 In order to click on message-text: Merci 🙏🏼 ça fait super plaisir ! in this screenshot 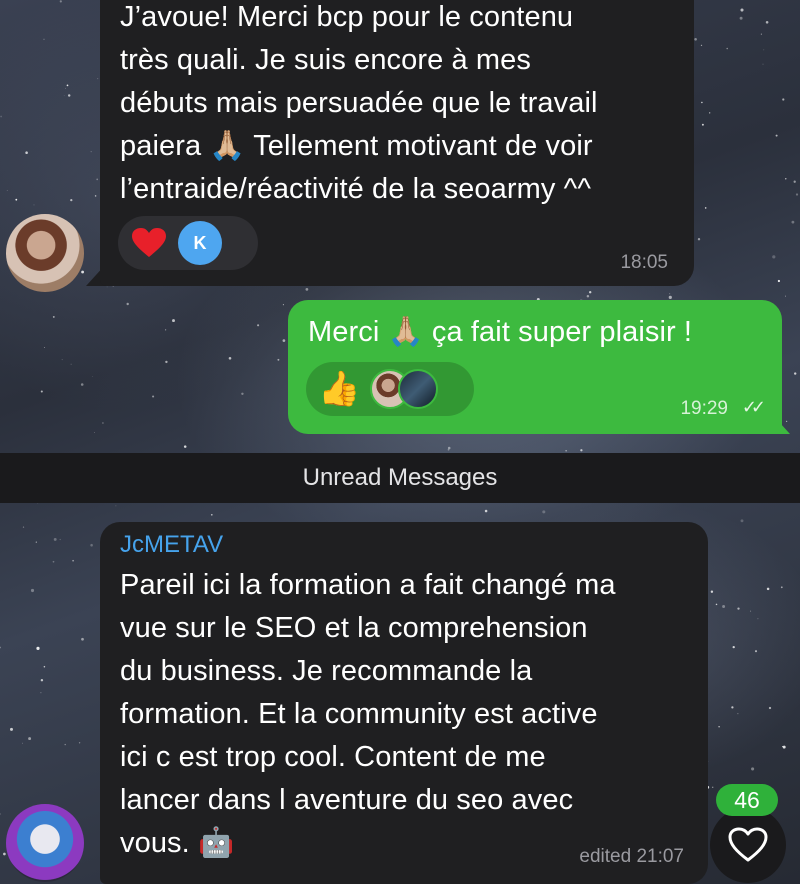, I will do `click(500, 332)`.